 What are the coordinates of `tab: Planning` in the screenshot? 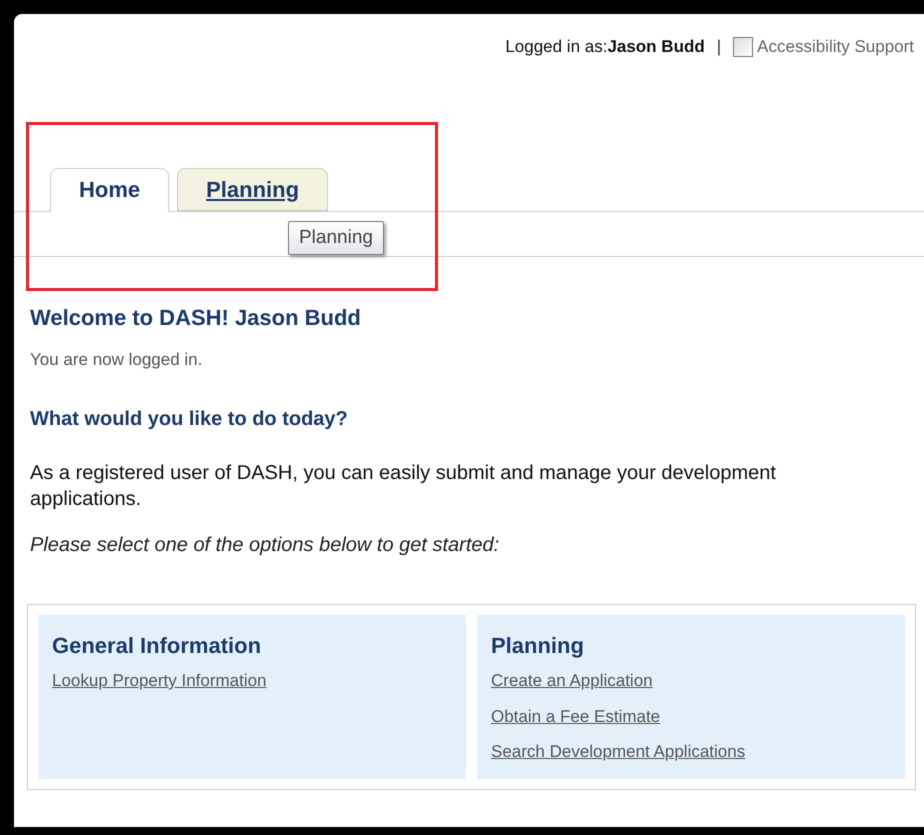 It's located at (252, 189).